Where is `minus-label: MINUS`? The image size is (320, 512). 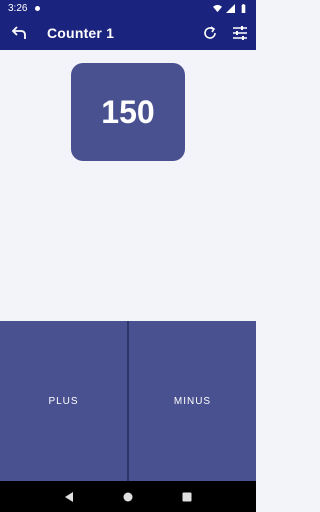 minus-label: MINUS is located at coordinates (192, 401).